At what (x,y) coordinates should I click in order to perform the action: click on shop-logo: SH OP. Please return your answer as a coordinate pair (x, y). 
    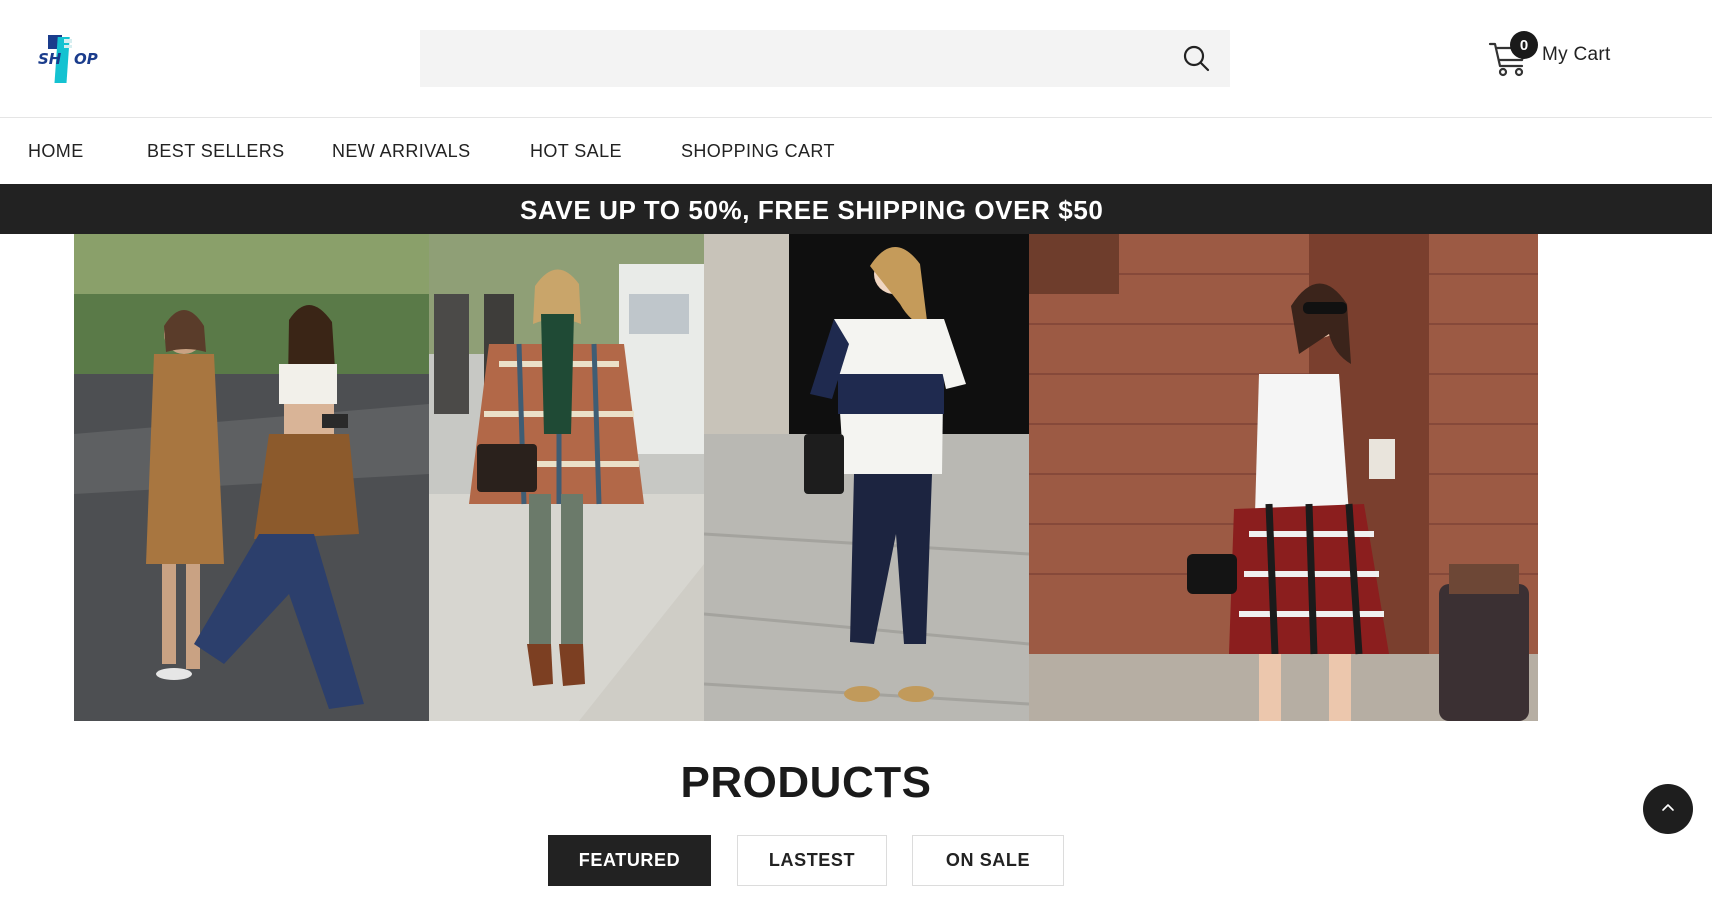
    Looking at the image, I should click on (73, 59).